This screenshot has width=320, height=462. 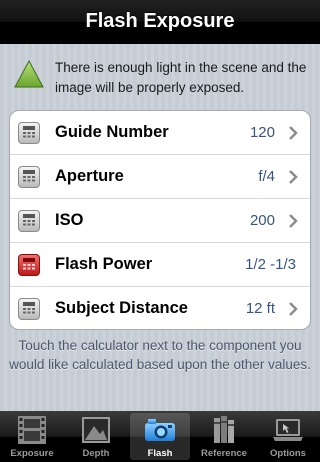 I want to click on row-subject-distance: Subject Distance 12 ft, so click(x=160, y=308).